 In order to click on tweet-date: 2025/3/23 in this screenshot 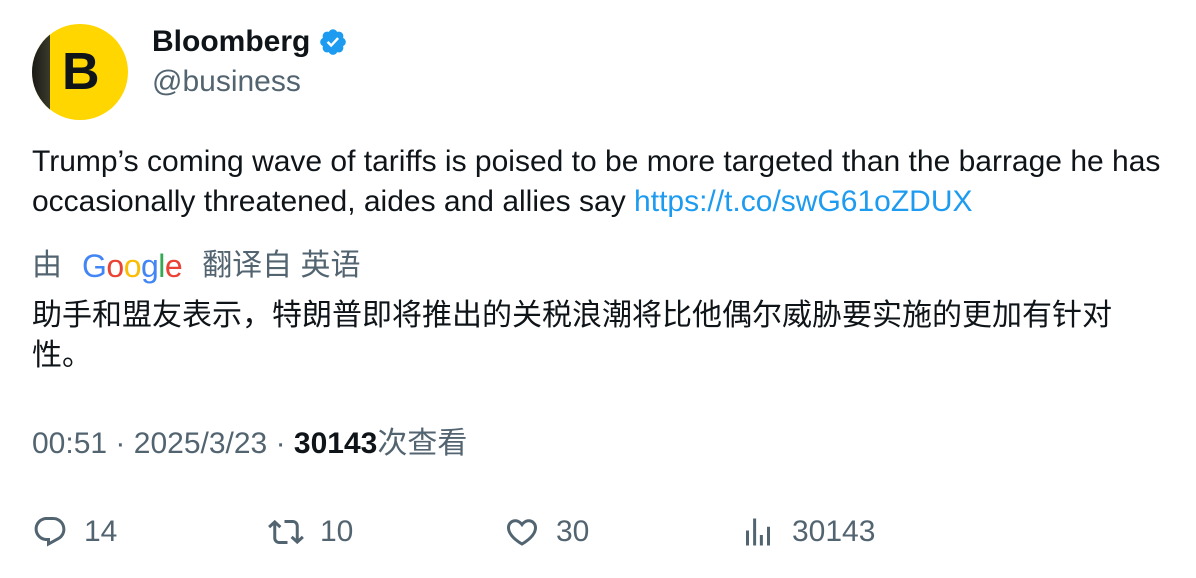, I will do `click(200, 443)`.